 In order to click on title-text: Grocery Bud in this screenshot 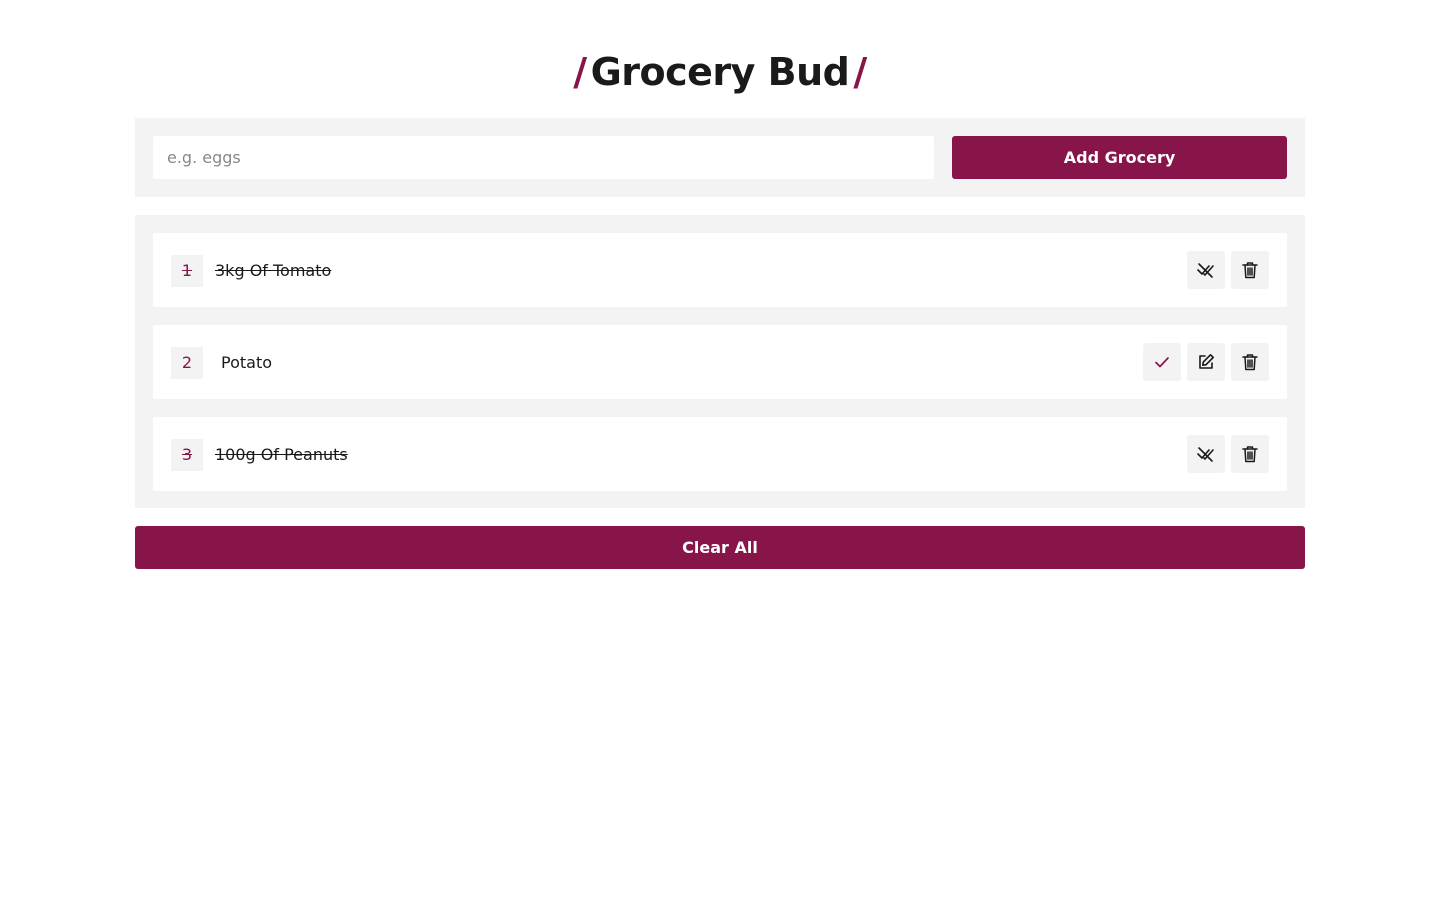, I will do `click(720, 72)`.